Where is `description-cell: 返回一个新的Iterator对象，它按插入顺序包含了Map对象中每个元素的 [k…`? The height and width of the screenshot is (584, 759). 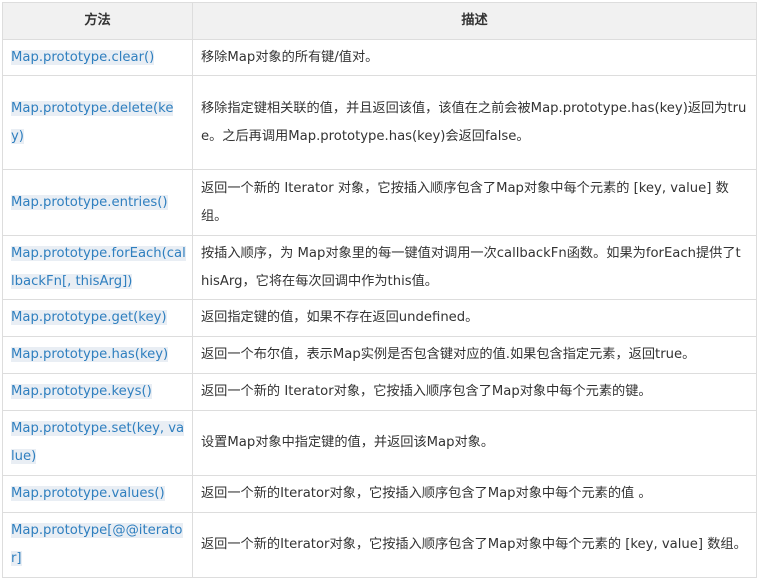
description-cell: 返回一个新的Iterator对象，它按插入顺序包含了Map对象中每个元素的 [k… is located at coordinates (474, 545).